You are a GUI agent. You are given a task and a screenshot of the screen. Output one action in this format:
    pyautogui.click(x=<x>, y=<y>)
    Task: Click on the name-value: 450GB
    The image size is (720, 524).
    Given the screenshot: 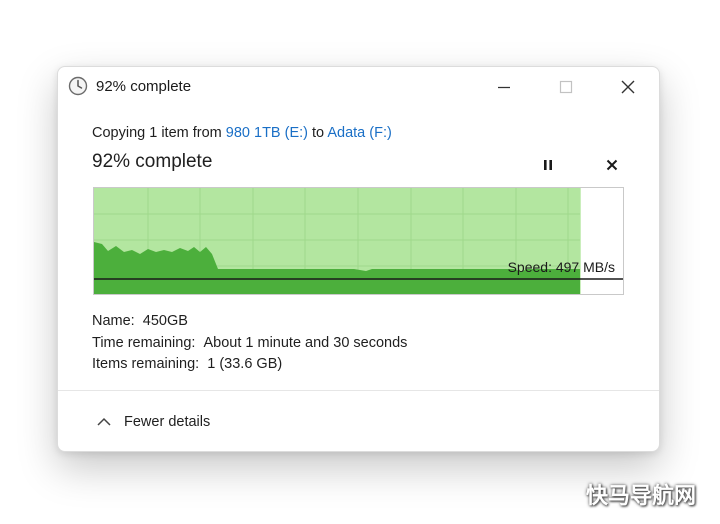 What is the action you would take?
    pyautogui.click(x=165, y=321)
    